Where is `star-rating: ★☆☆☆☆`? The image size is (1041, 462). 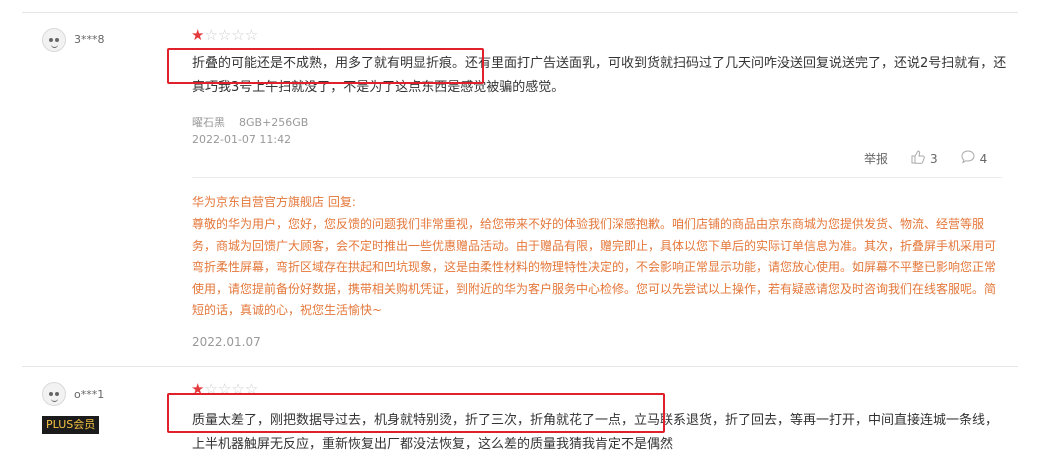
star-rating: ★☆☆☆☆ is located at coordinates (224, 35).